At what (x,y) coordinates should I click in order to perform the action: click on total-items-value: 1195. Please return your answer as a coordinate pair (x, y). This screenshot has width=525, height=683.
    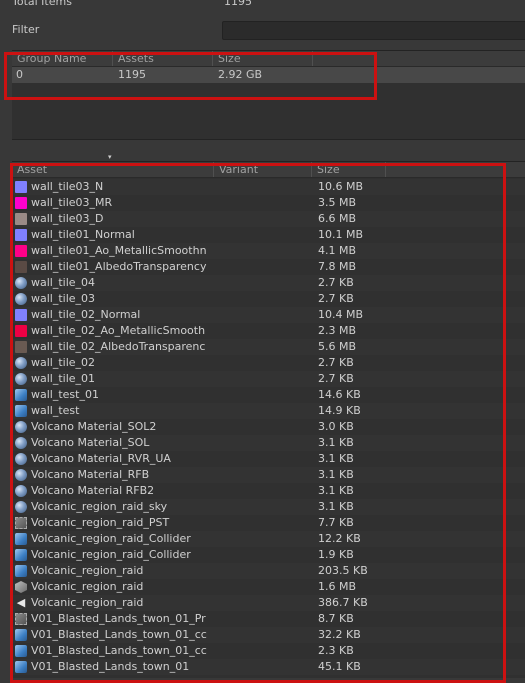
    Looking at the image, I should click on (238, 4).